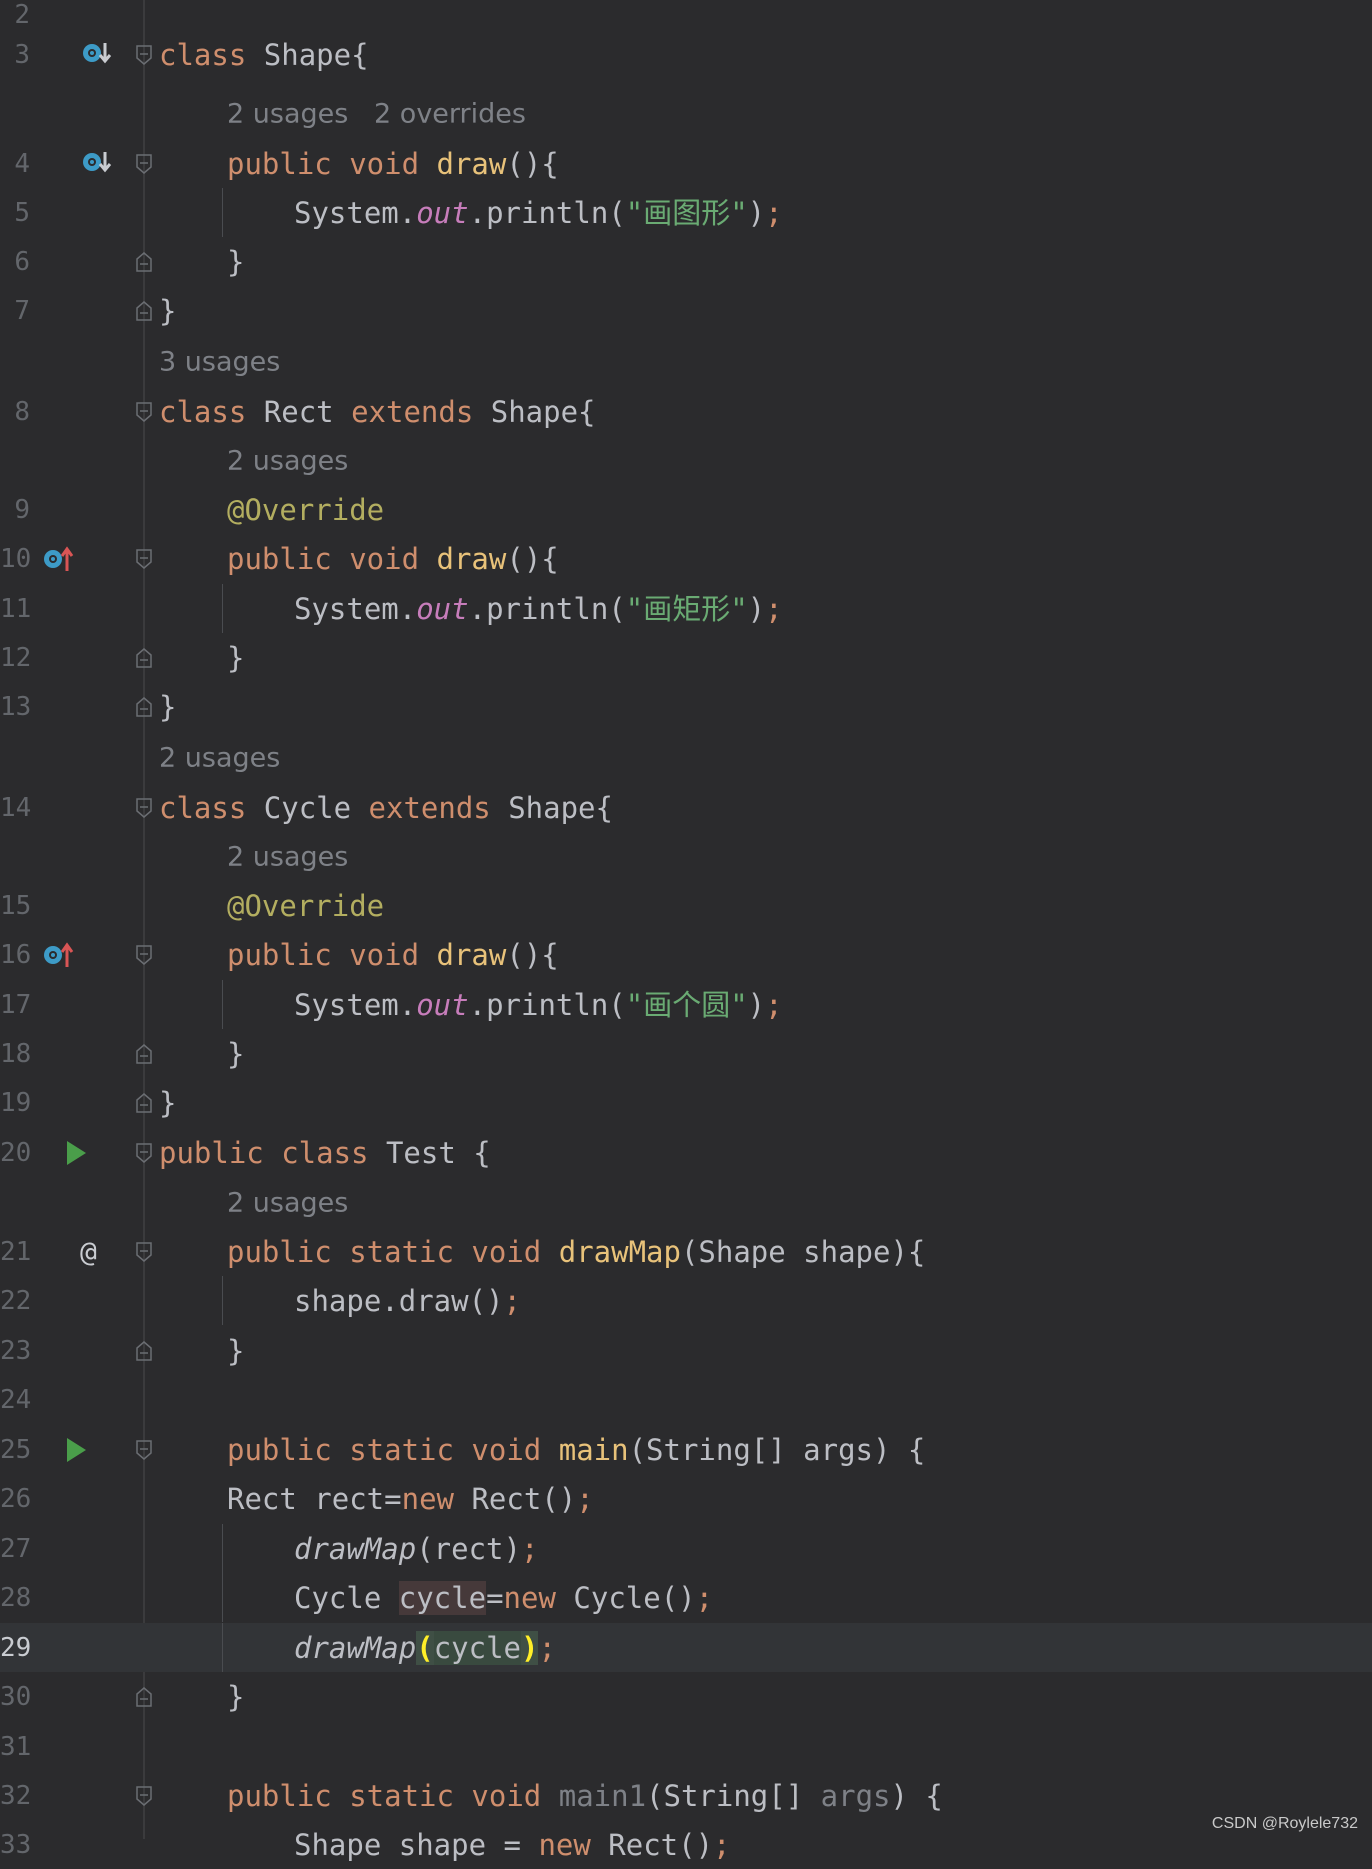 The width and height of the screenshot is (1372, 1869). What do you see at coordinates (16, 1696) in the screenshot?
I see `line-number: 30` at bounding box center [16, 1696].